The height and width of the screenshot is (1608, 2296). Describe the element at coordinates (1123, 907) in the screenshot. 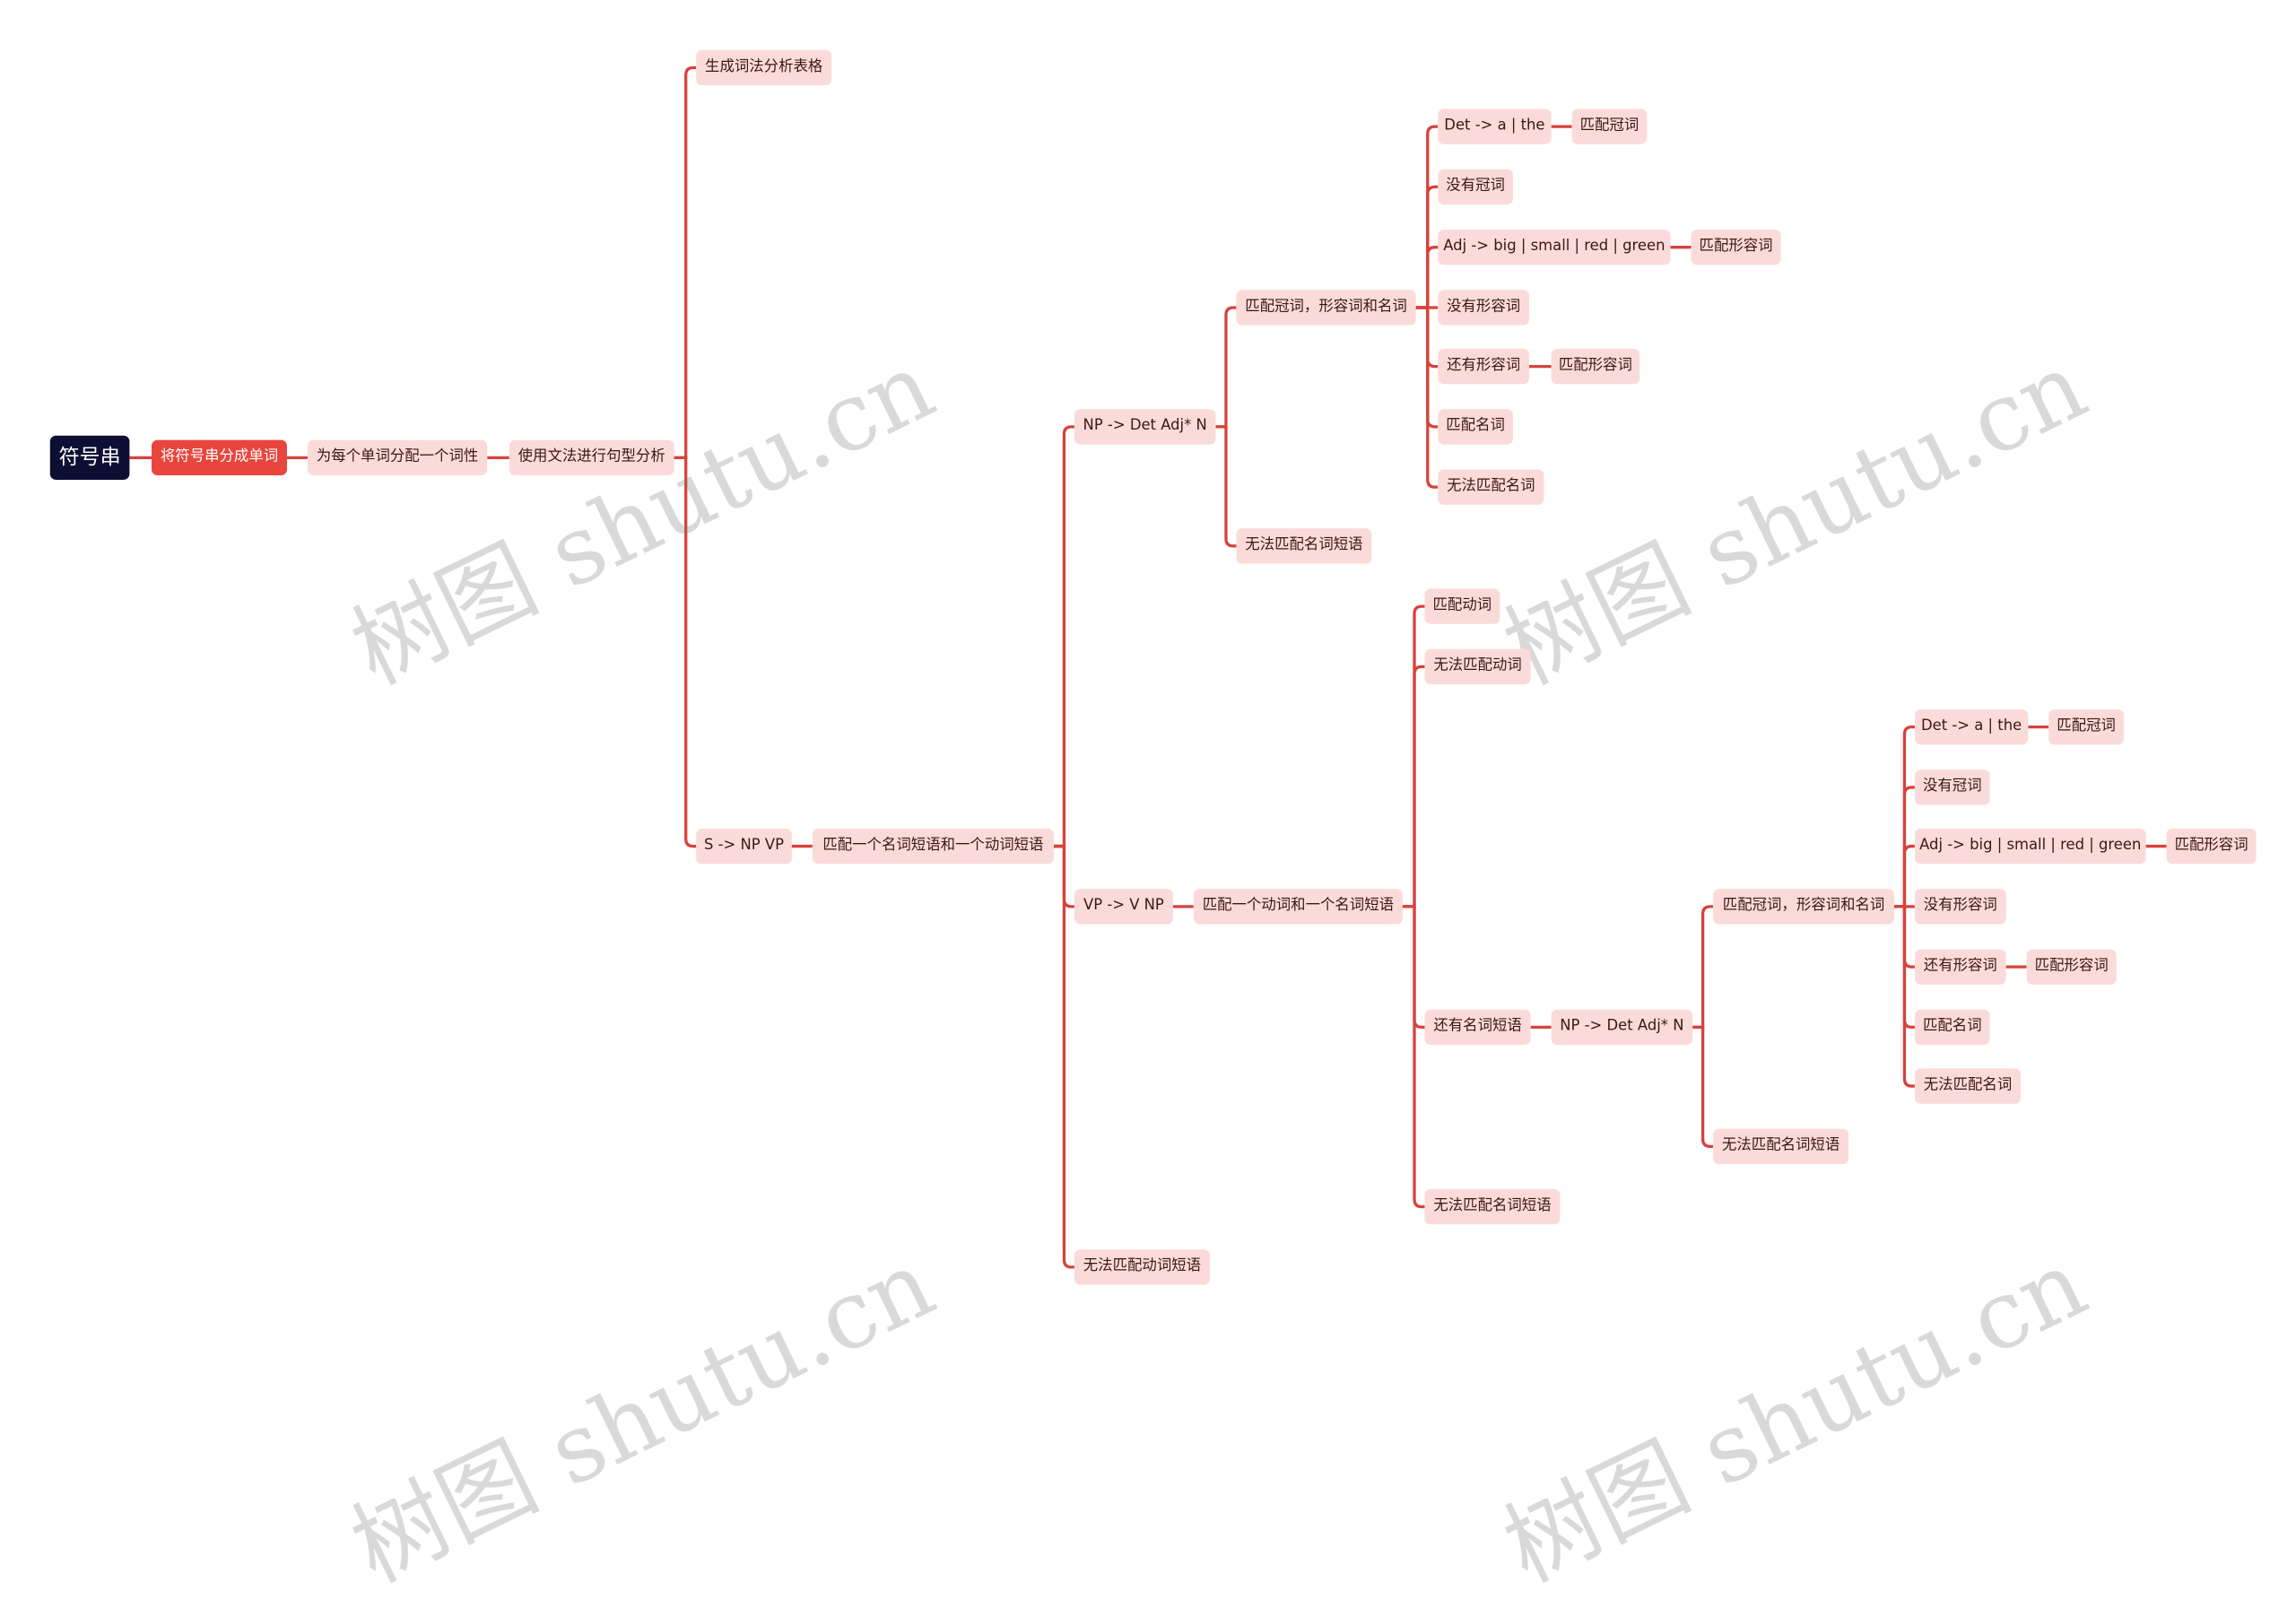

I see `topic-node: VP -> V NP` at that location.